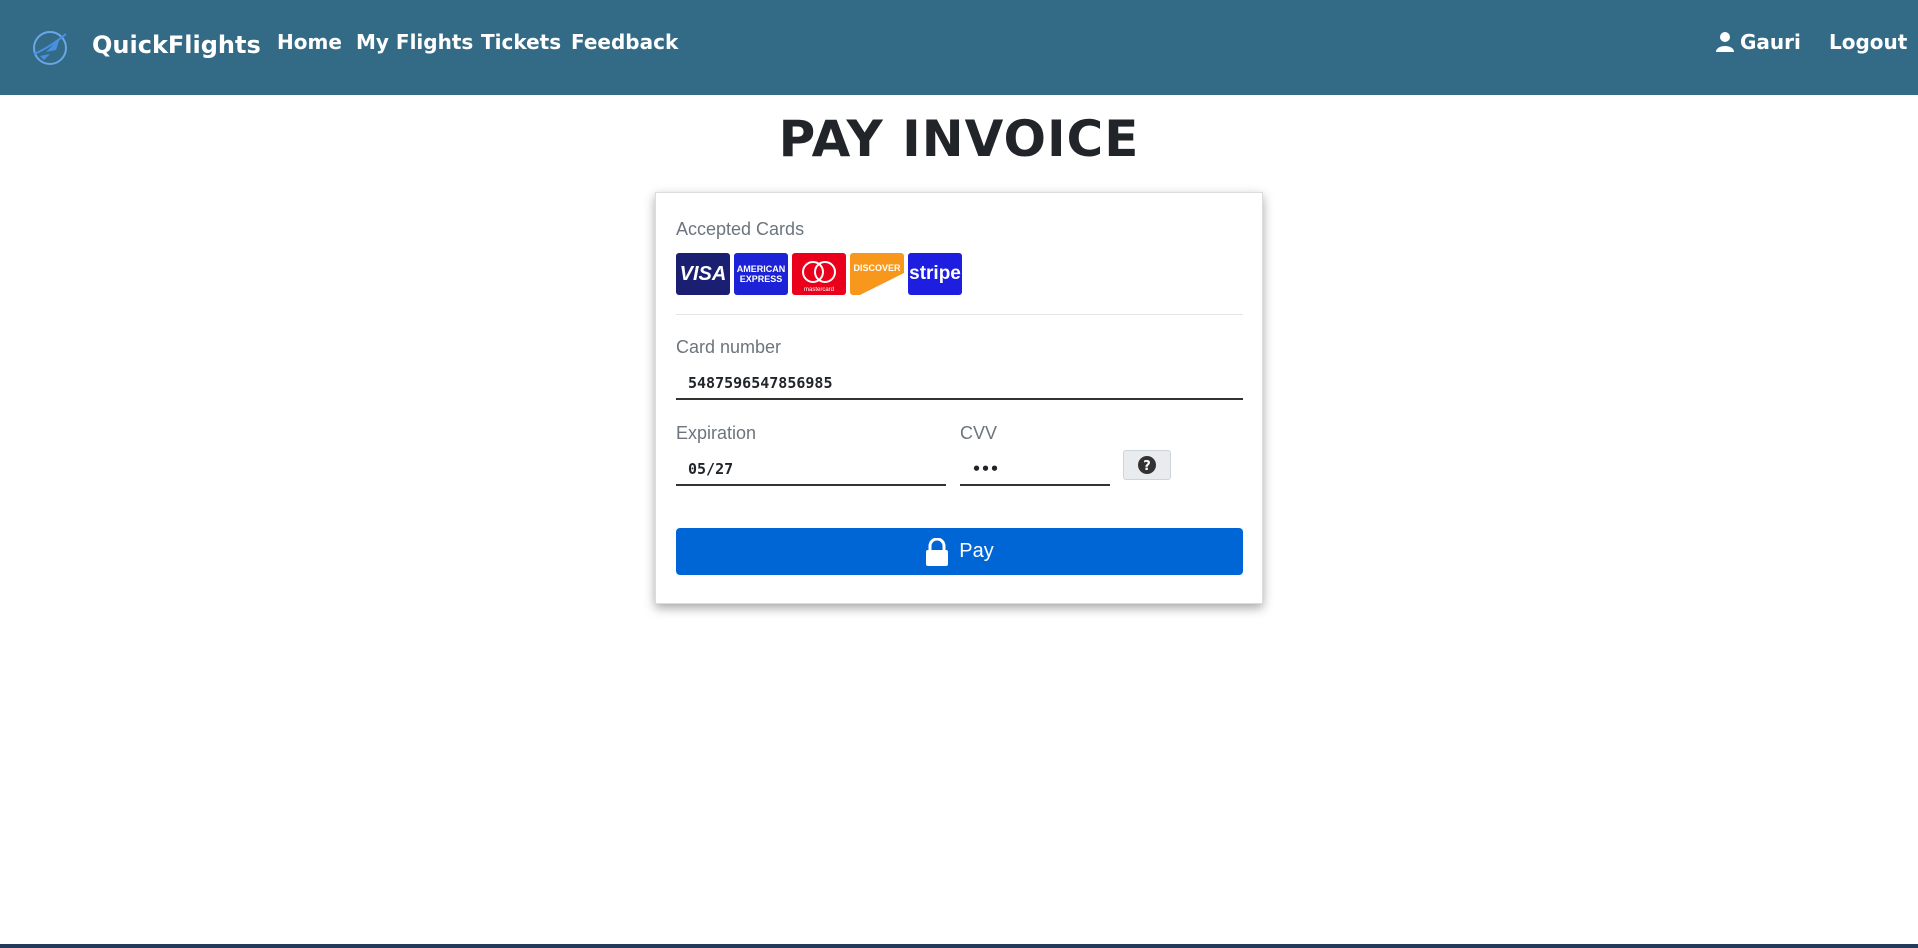  Describe the element at coordinates (703, 274) in the screenshot. I see `visa-icon: VISA` at that location.